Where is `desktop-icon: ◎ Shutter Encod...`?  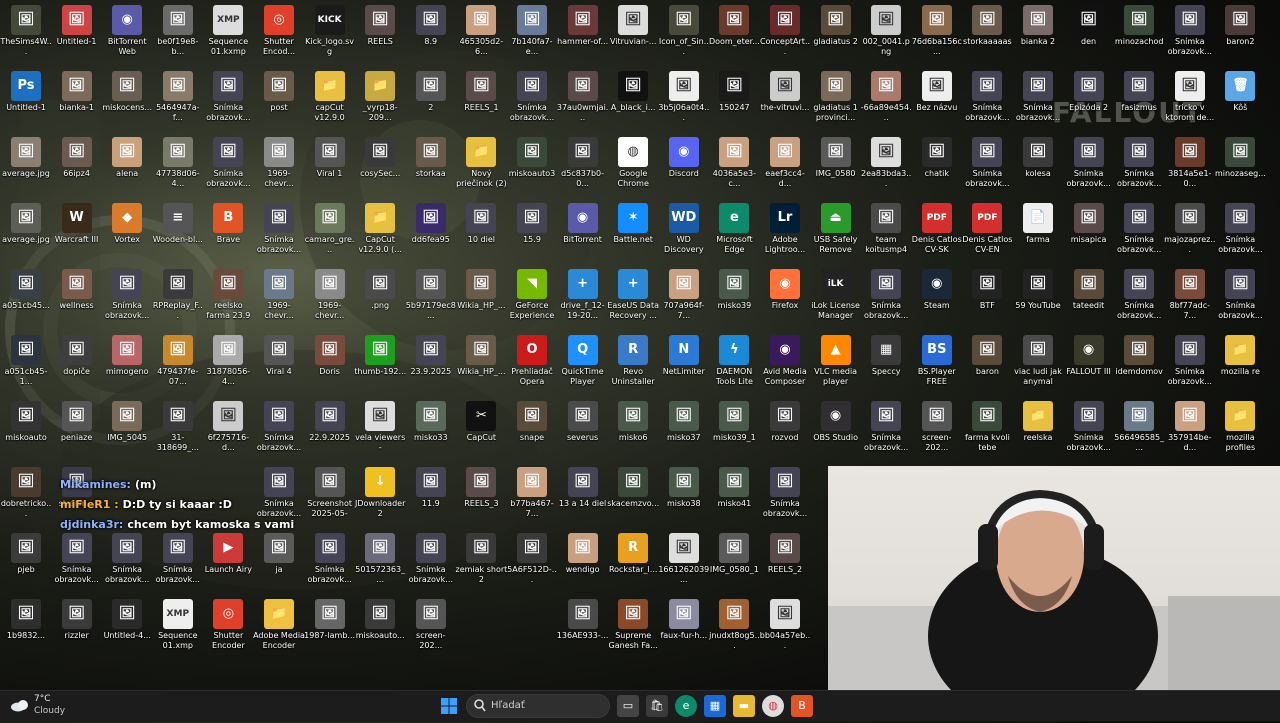 desktop-icon: ◎ Shutter Encod... is located at coordinates (279, 29).